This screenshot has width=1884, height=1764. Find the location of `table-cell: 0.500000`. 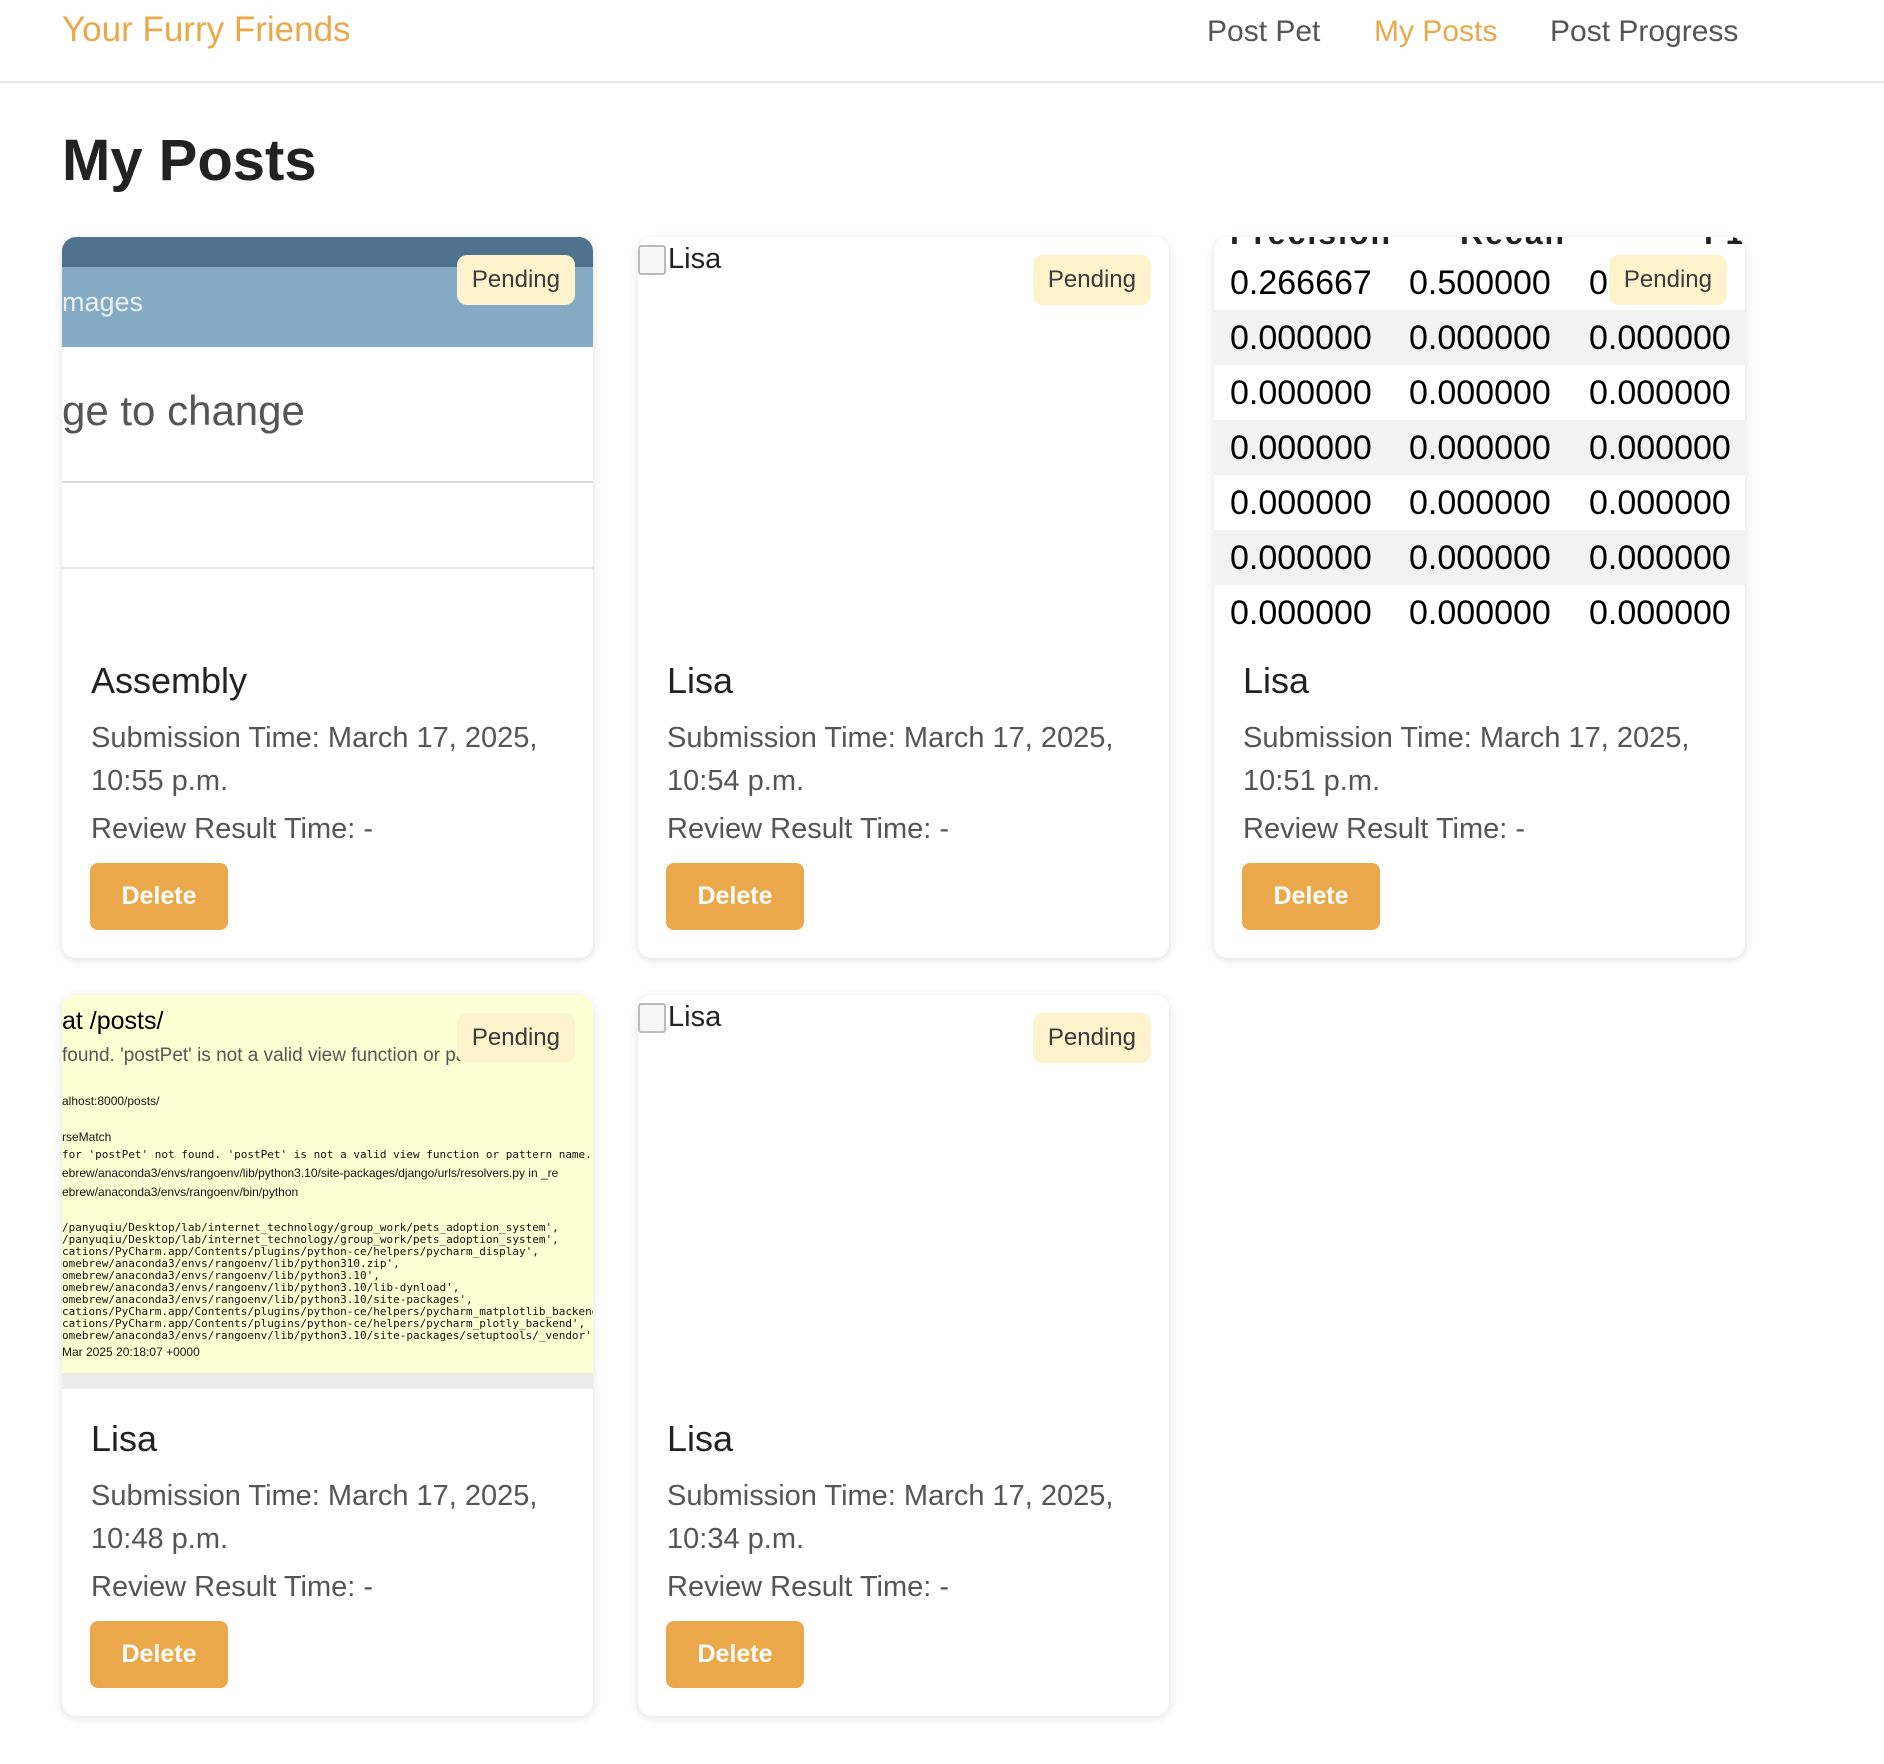

table-cell: 0.500000 is located at coordinates (1480, 283).